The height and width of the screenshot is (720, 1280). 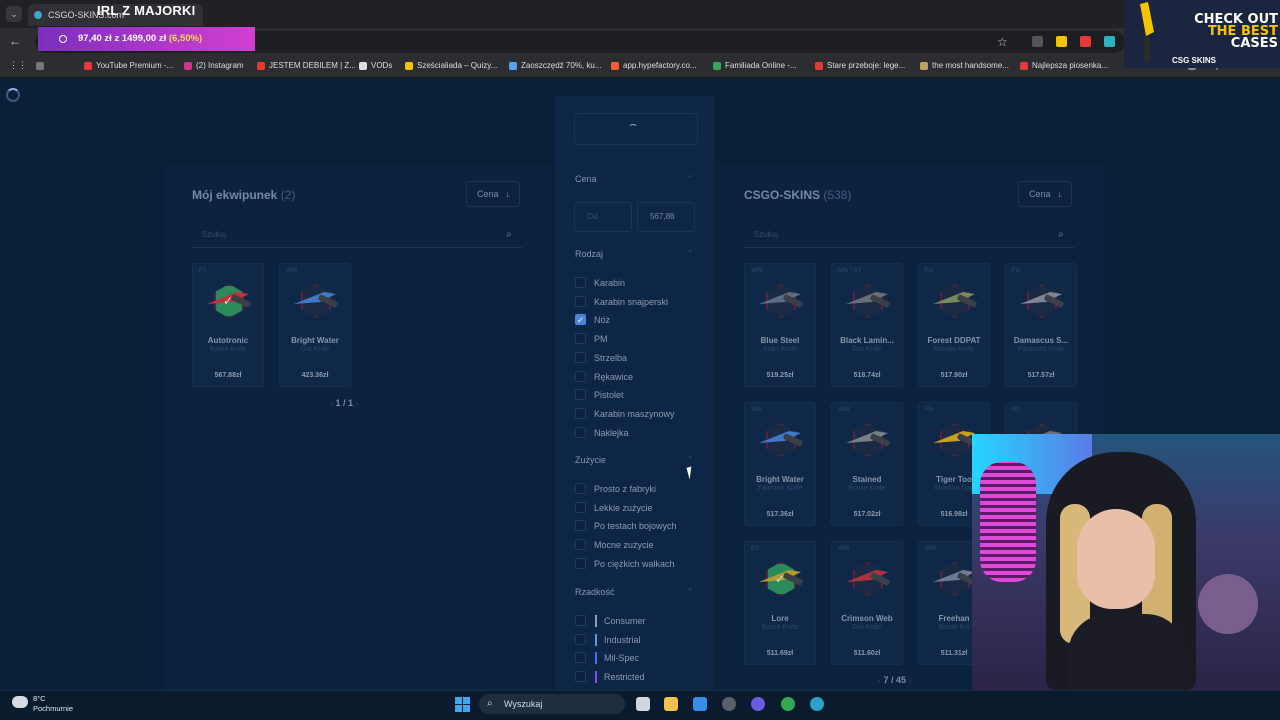 I want to click on price-filter-header: Cena ⌃, so click(x=634, y=179).